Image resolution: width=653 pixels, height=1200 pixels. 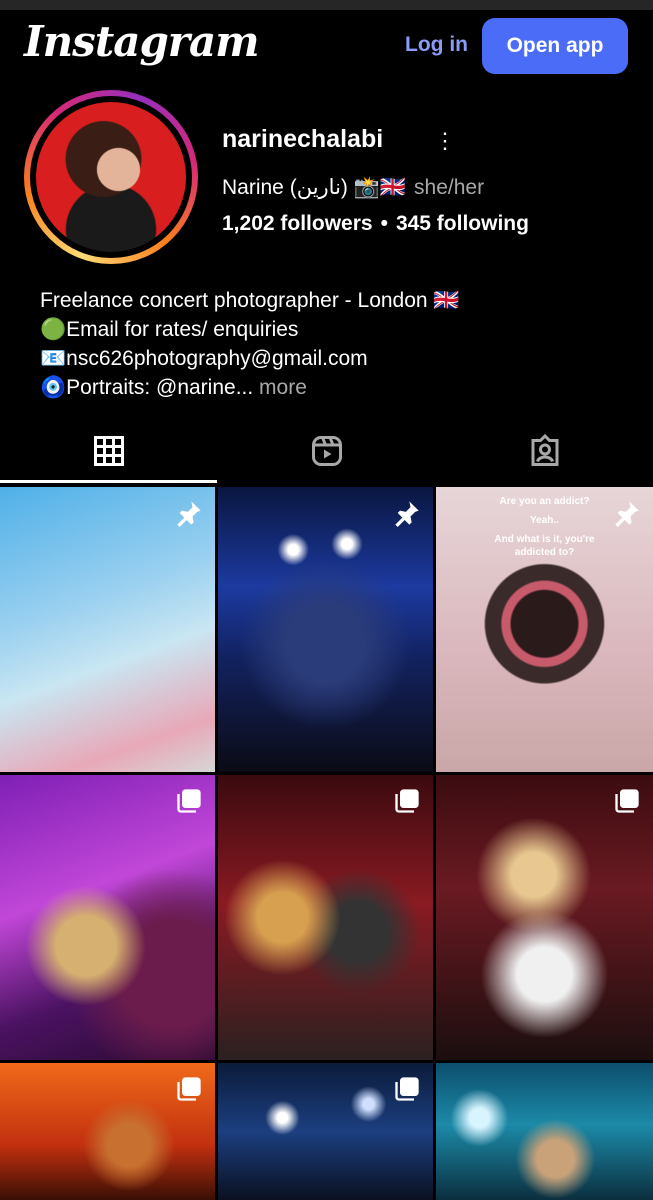 I want to click on pronouns: she/her, so click(x=449, y=187).